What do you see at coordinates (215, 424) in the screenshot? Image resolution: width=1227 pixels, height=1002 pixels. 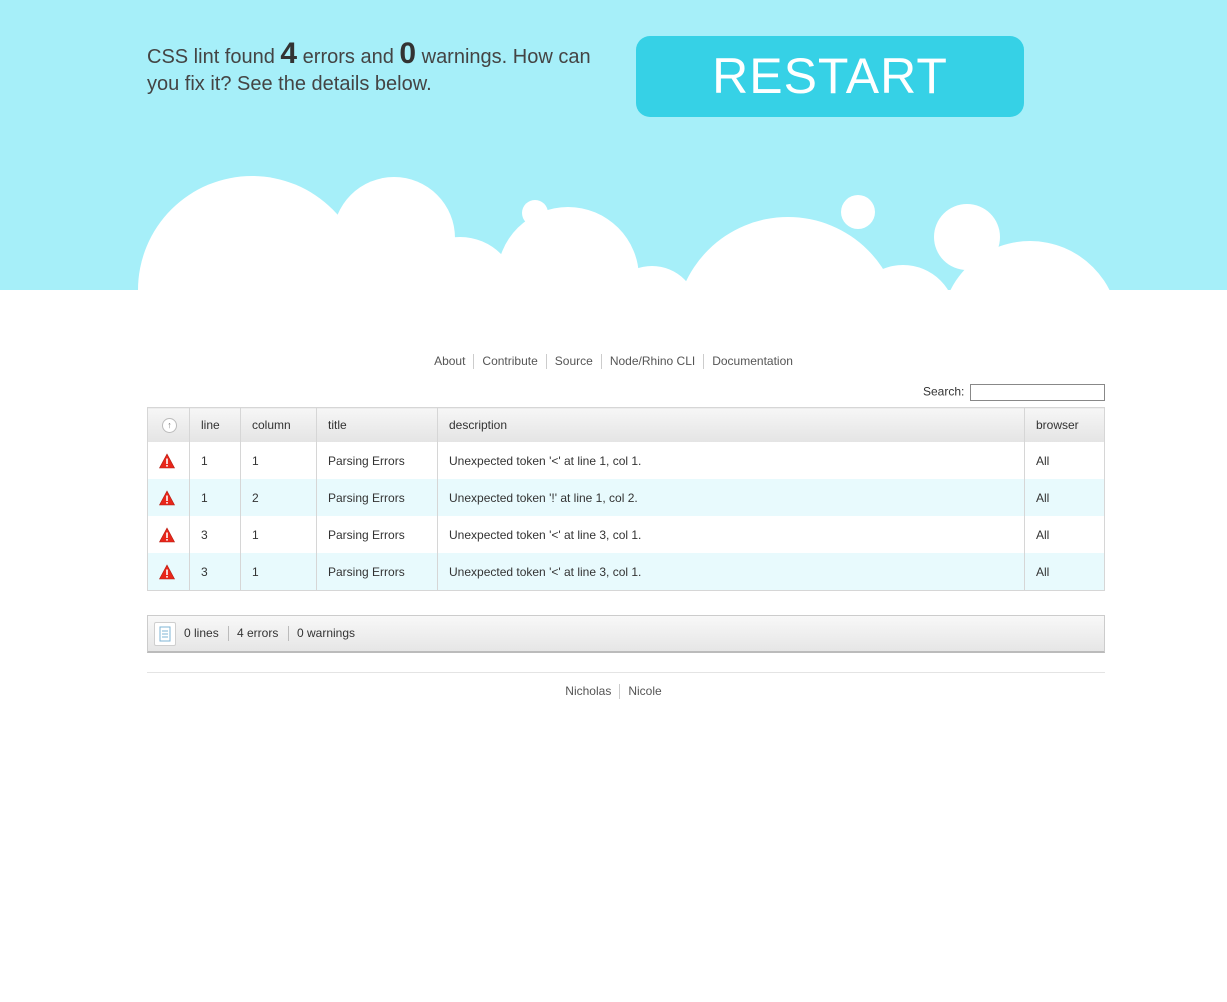 I see `header-line: line` at bounding box center [215, 424].